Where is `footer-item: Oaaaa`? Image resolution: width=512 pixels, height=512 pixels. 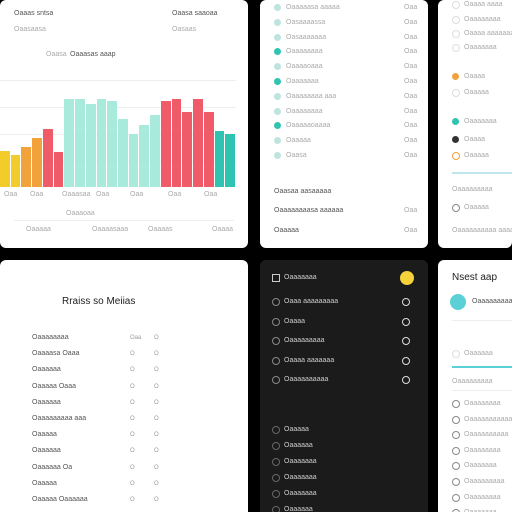
footer-item: Oaaaa is located at coordinates (222, 230).